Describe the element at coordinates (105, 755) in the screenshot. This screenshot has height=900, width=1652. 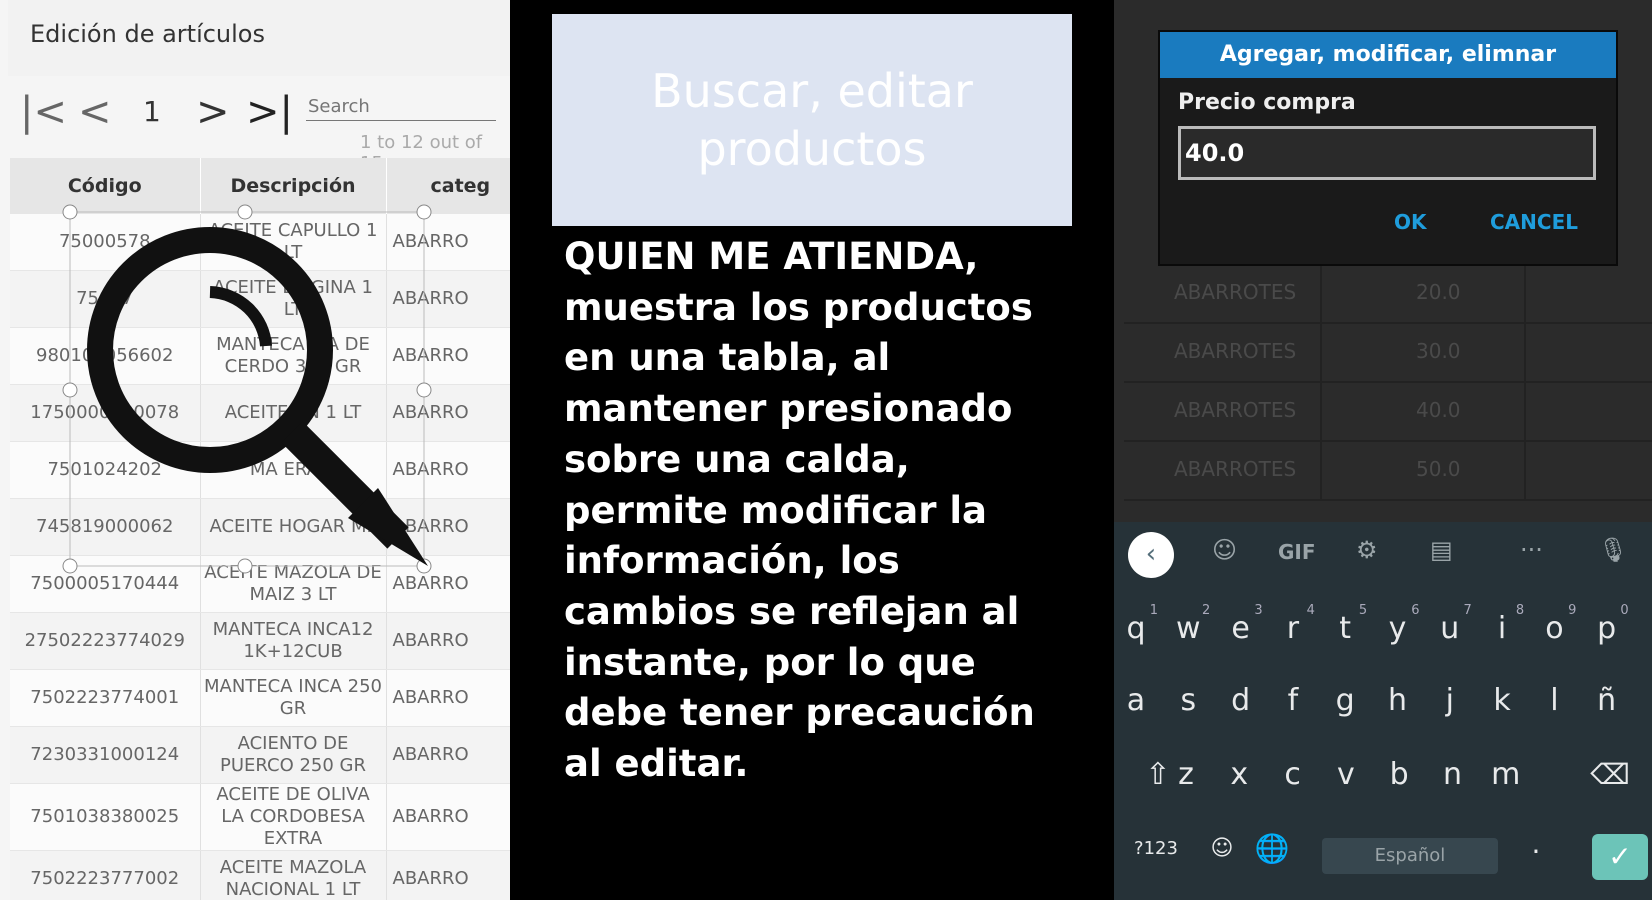
I see `cell-code: 7230331000124` at that location.